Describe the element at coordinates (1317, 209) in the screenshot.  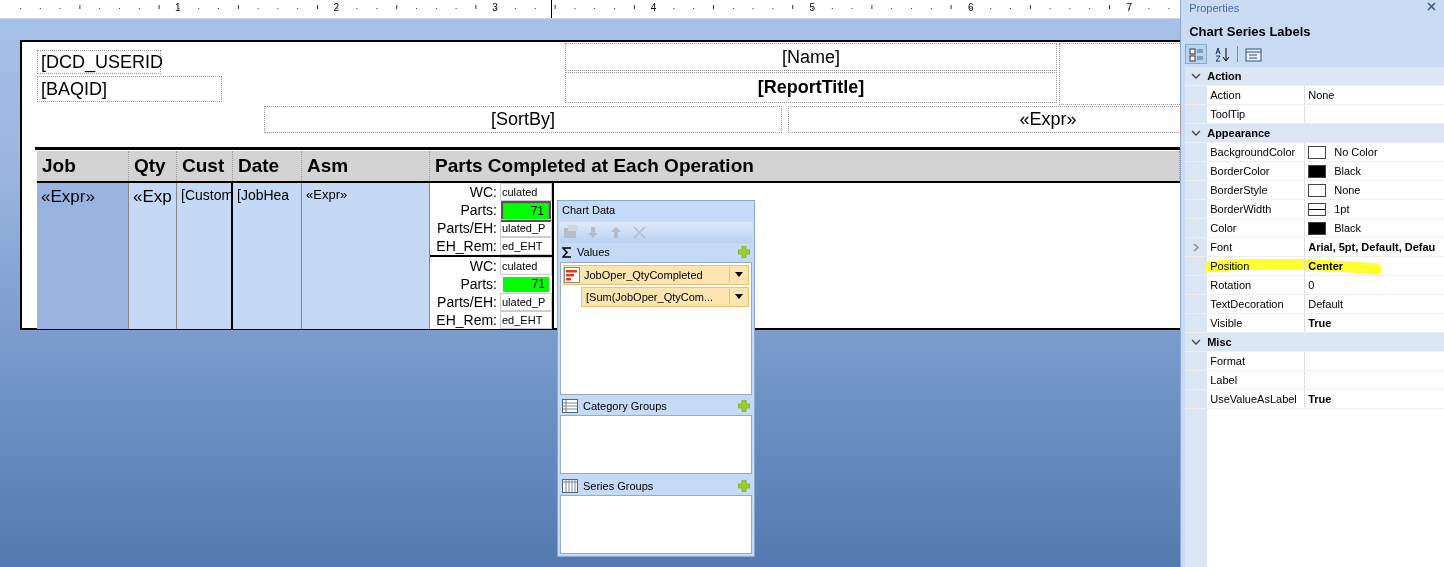
I see `line-width-icon` at that location.